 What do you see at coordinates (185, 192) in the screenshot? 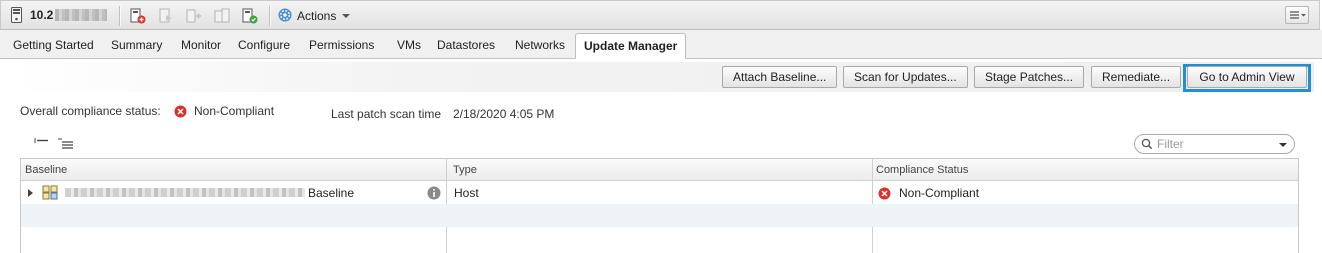
I see `redacted-baseline-name` at bounding box center [185, 192].